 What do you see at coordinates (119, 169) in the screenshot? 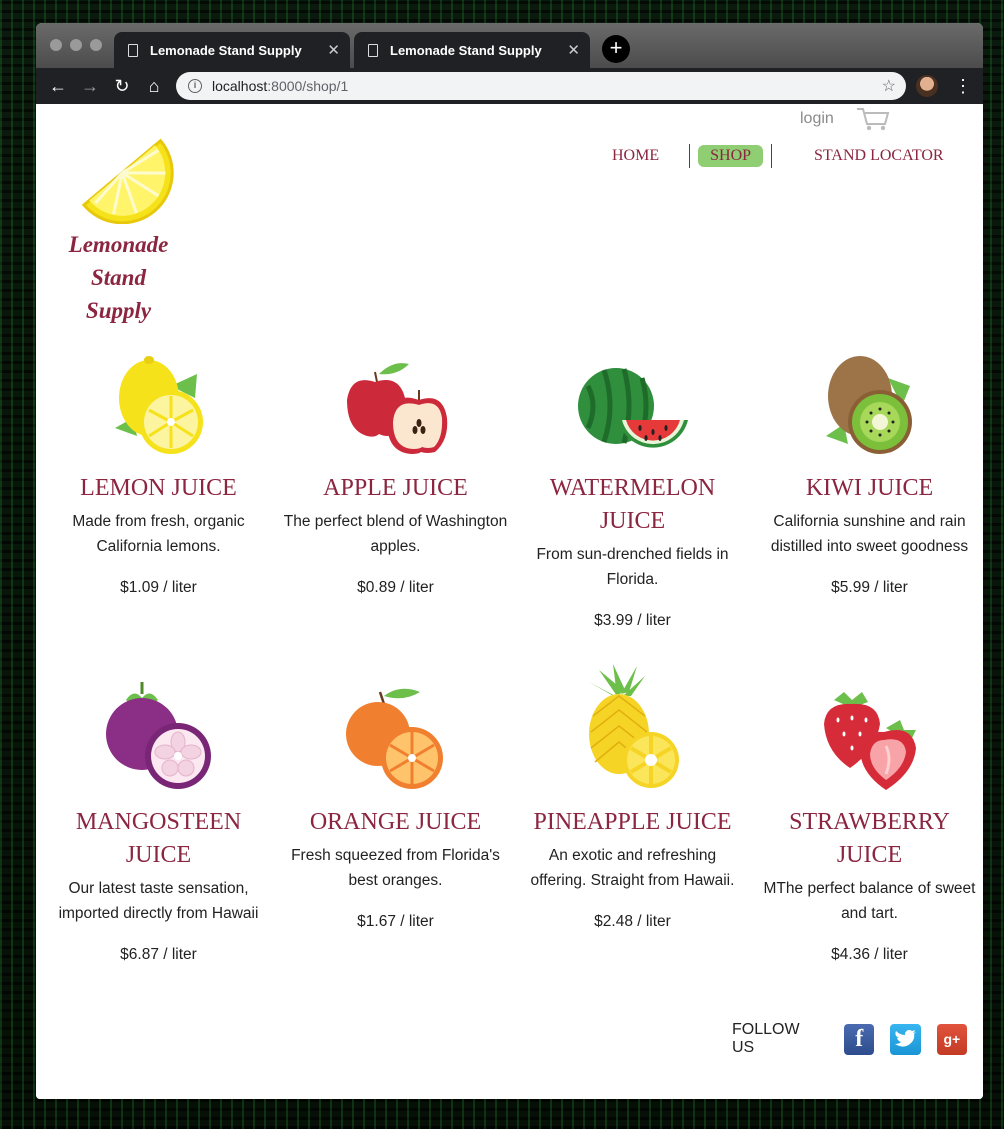
I see `lemon-slice-logo-icon` at bounding box center [119, 169].